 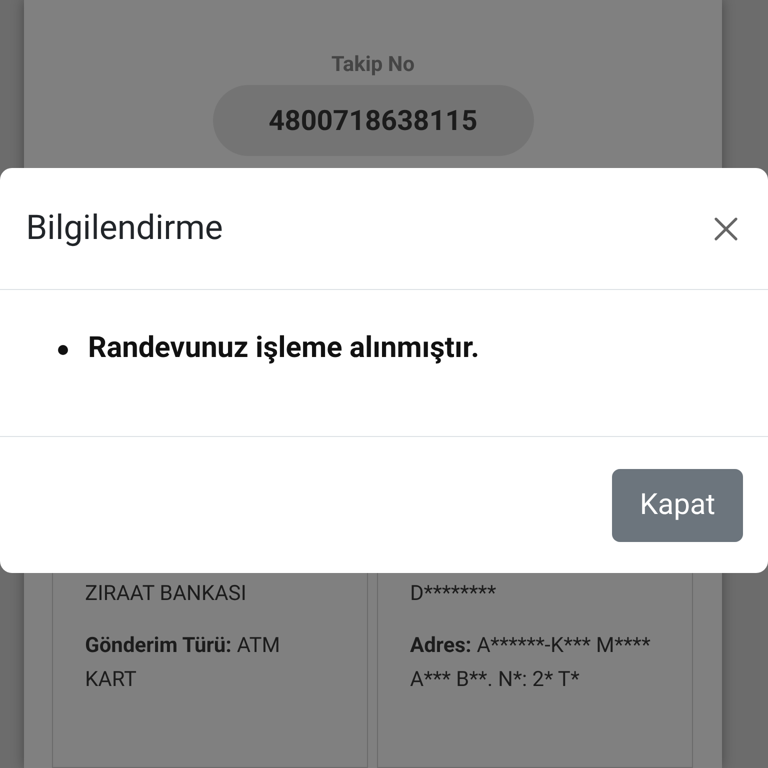 What do you see at coordinates (63, 350) in the screenshot?
I see `bullet-icon` at bounding box center [63, 350].